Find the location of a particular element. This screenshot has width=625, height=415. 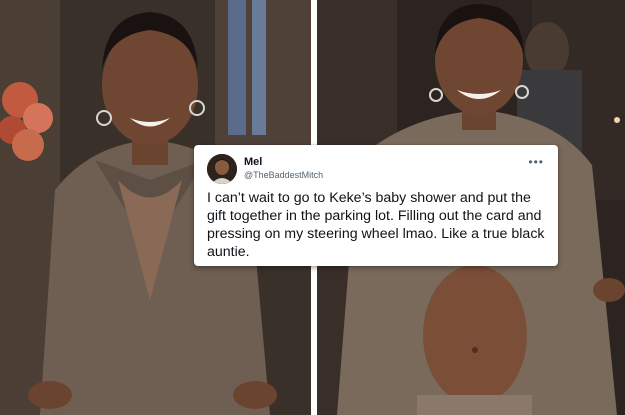

avatar is located at coordinates (222, 169).